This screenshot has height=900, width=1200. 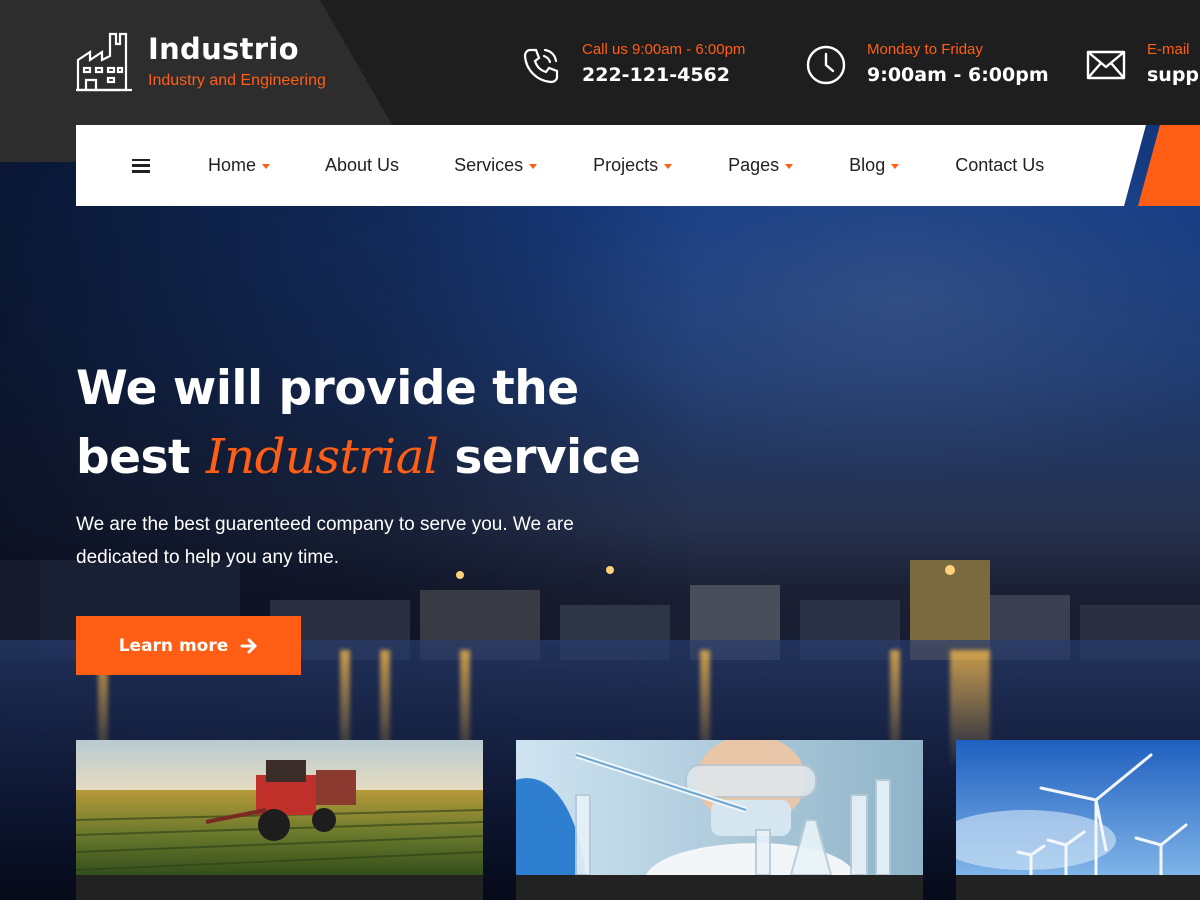 I want to click on envelope-icon, so click(x=1106, y=65).